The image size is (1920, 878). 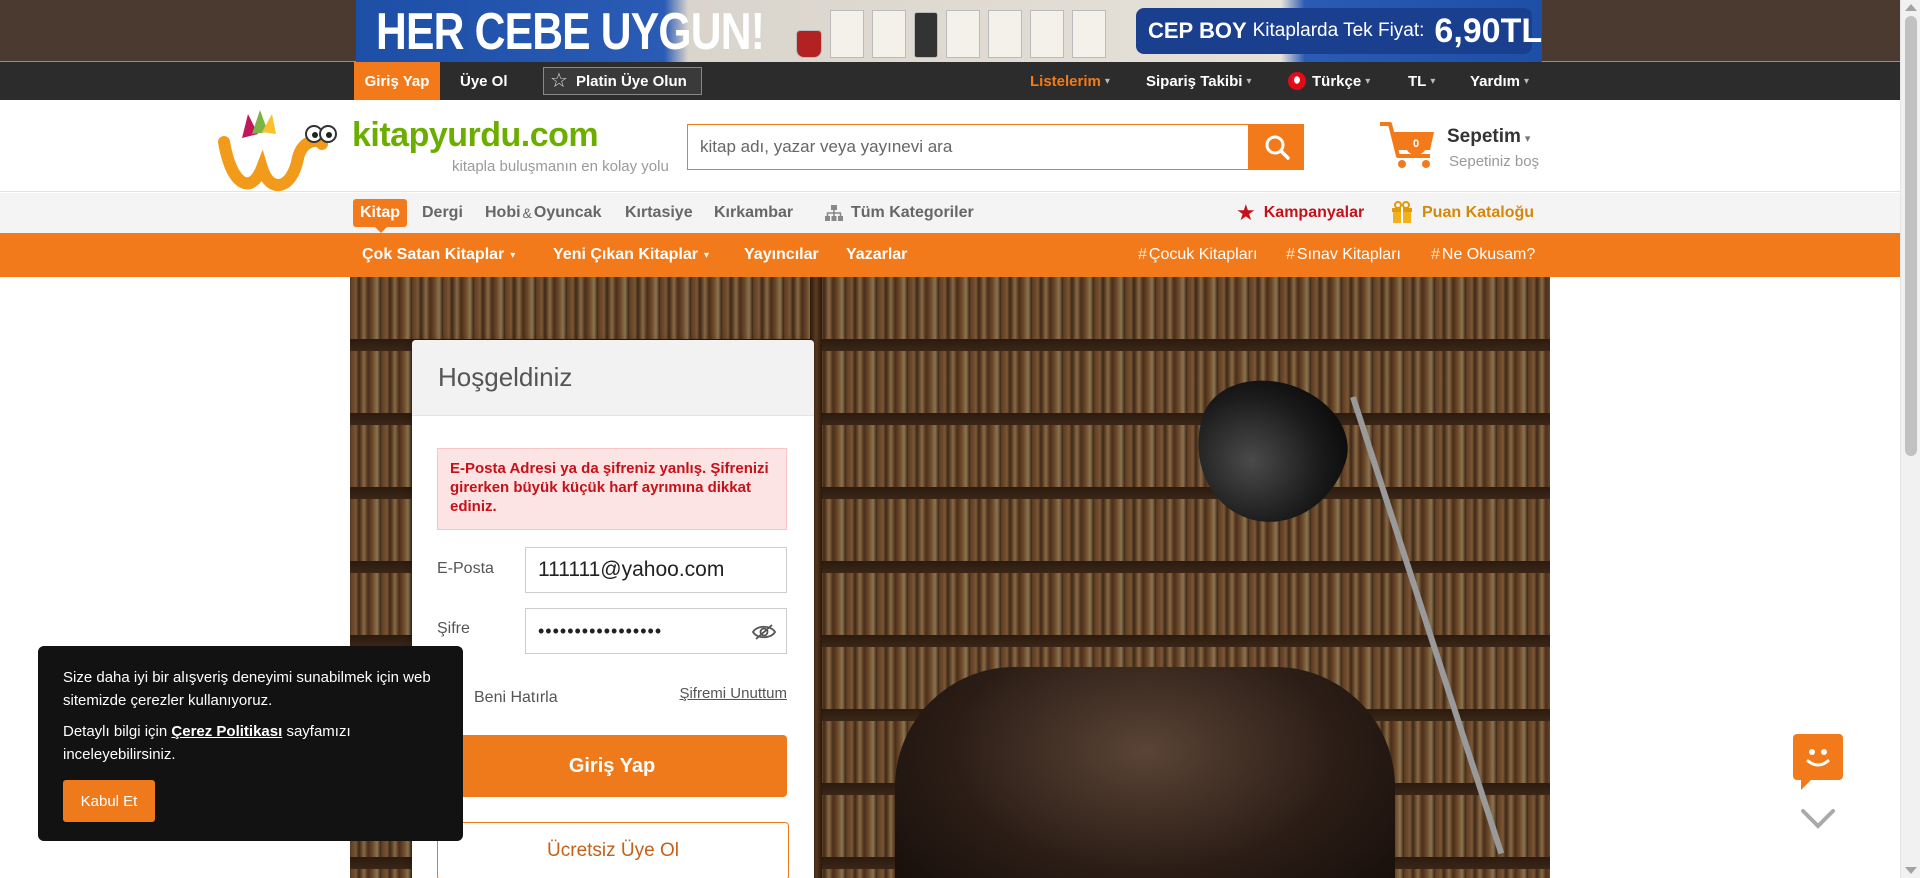 I want to click on search-icon, so click(x=1277, y=147).